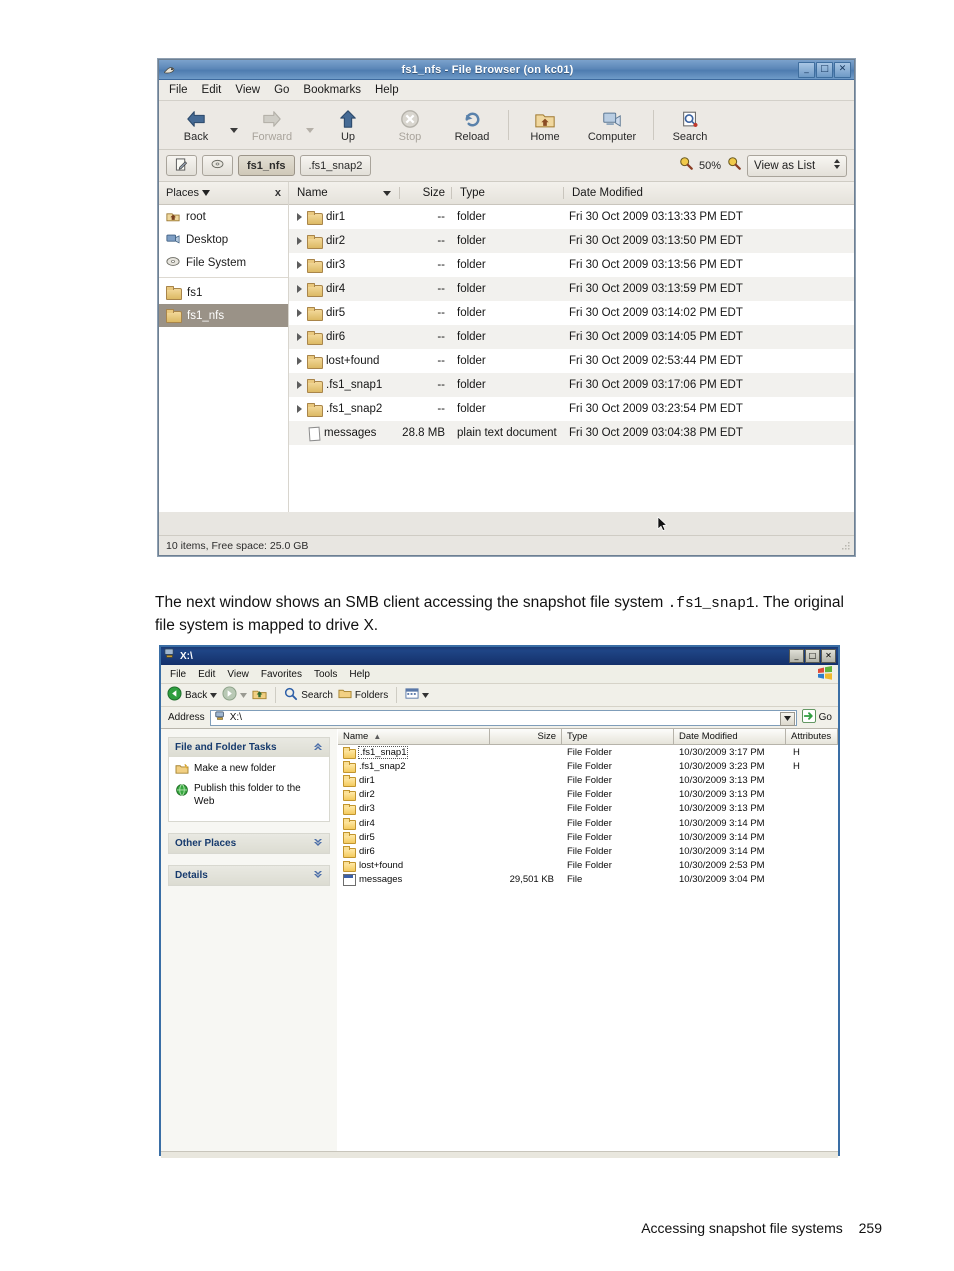 This screenshot has width=954, height=1271. I want to click on xp-titlebar: X:\ _ □ ✕, so click(499, 656).